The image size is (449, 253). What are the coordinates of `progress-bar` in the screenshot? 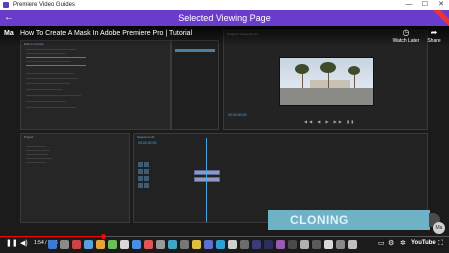 It's located at (224, 236).